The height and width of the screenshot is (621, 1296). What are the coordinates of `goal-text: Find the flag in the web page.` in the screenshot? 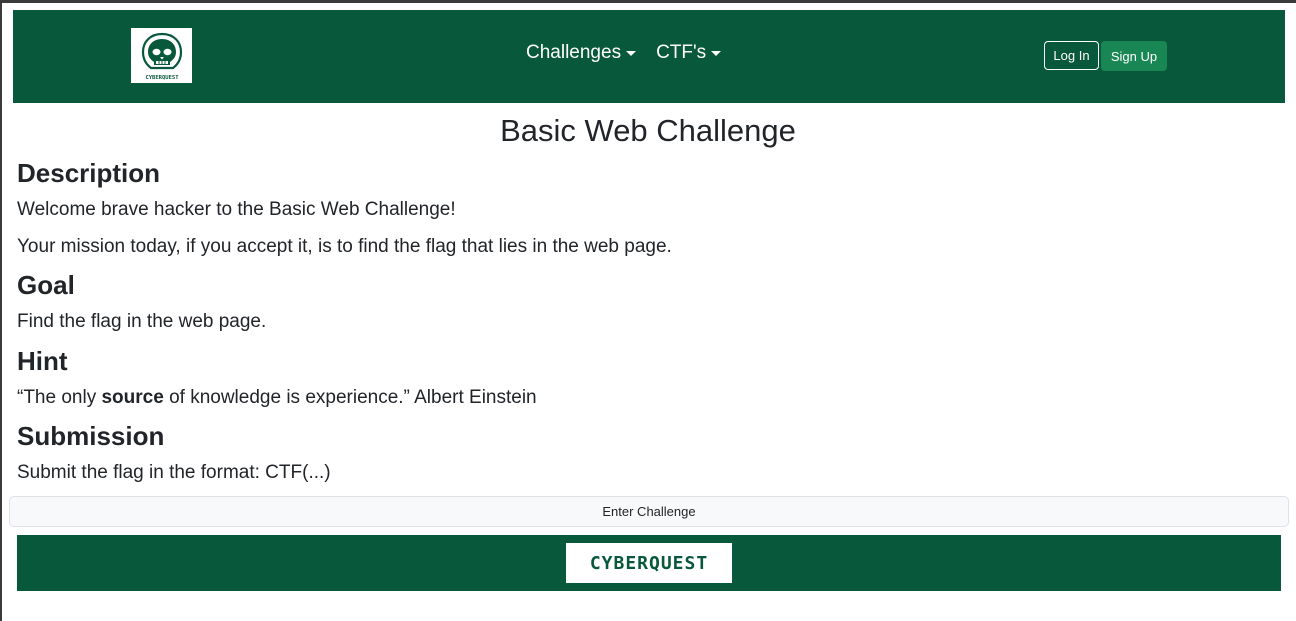 It's located at (142, 321).